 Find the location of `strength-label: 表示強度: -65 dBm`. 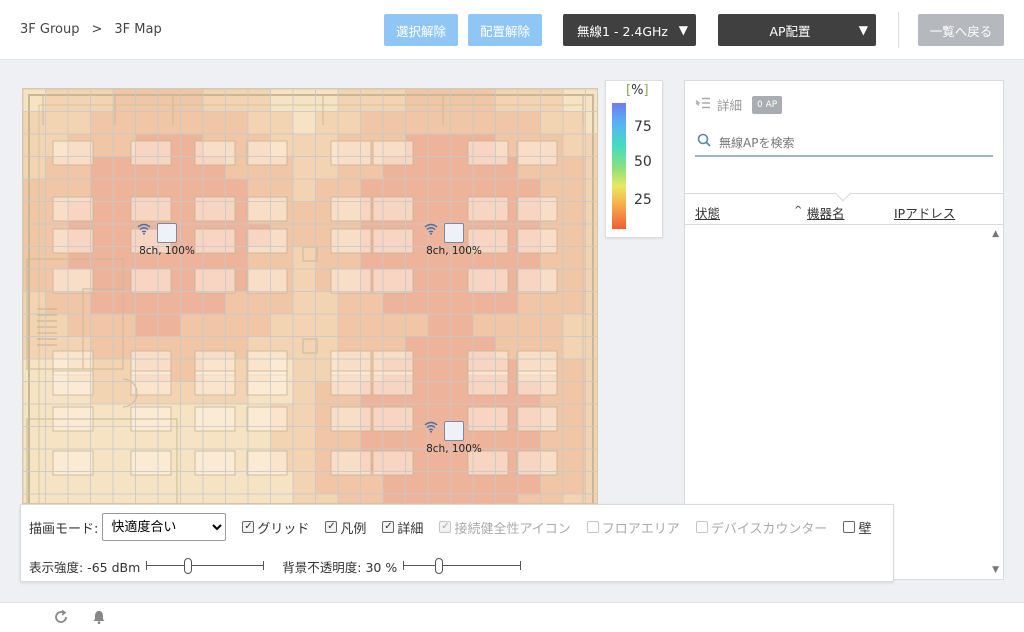

strength-label: 表示強度: -65 dBm is located at coordinates (85, 567).